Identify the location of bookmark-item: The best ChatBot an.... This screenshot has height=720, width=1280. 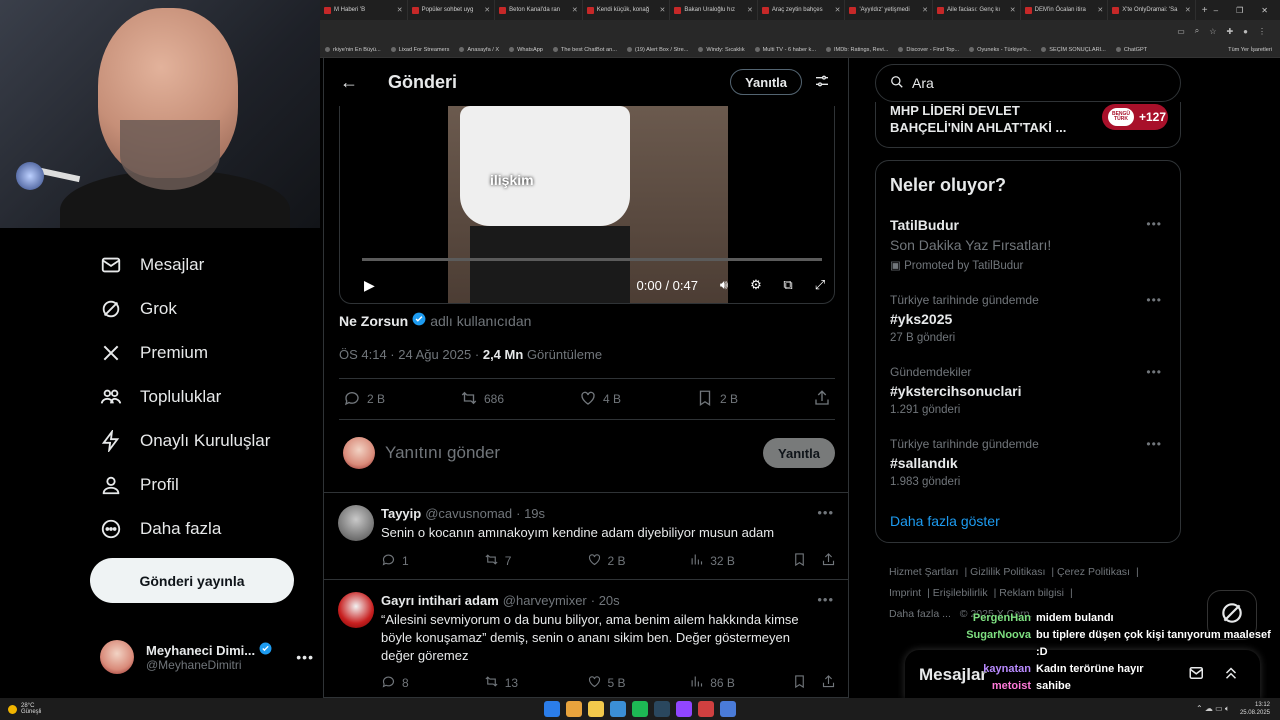
(585, 50).